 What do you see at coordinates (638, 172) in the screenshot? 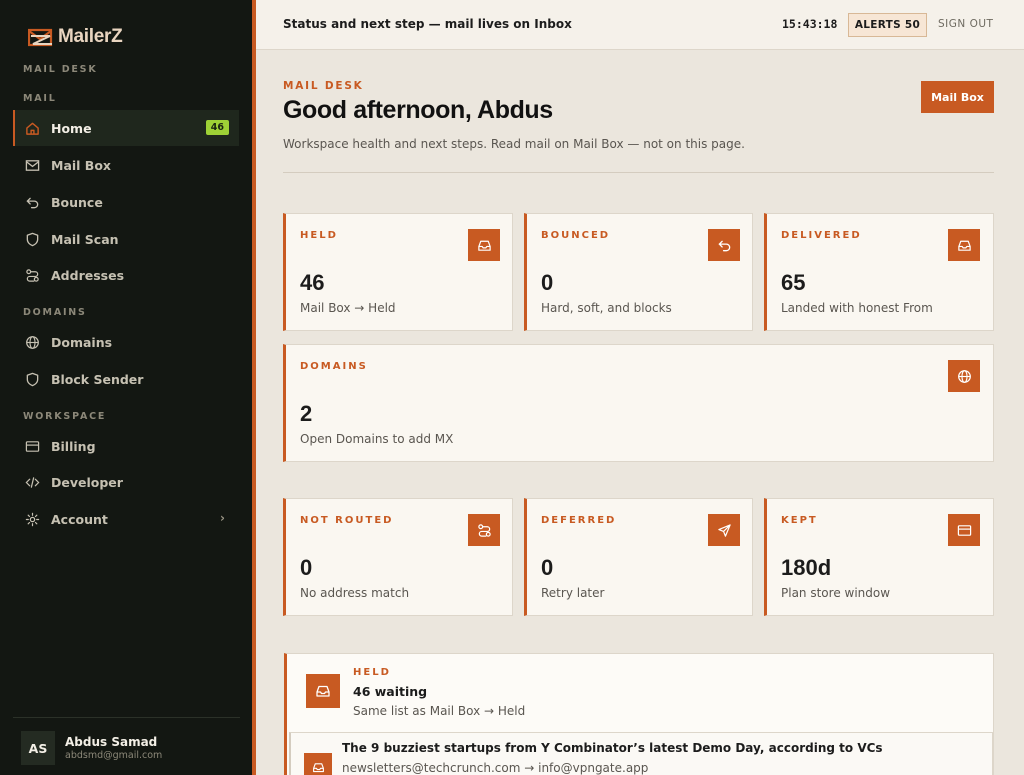
I see `header-divider` at bounding box center [638, 172].